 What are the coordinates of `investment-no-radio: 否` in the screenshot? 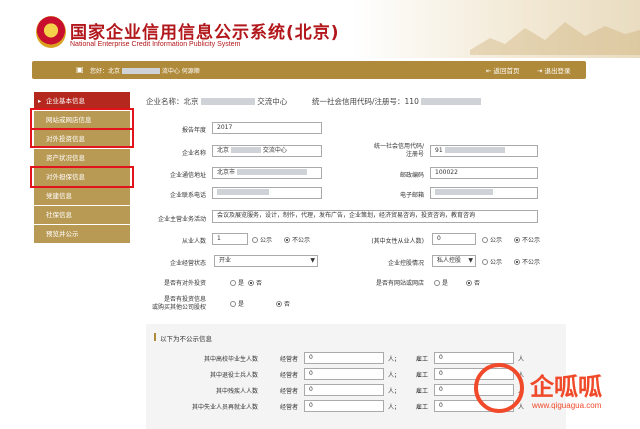 It's located at (255, 282).